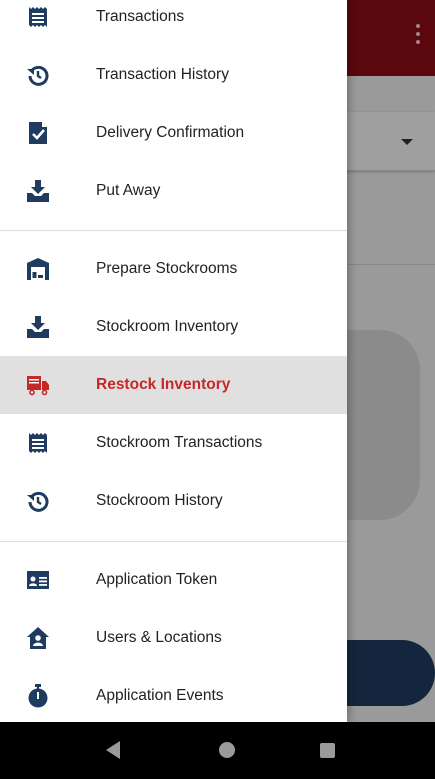 The width and height of the screenshot is (435, 779). I want to click on drawer-item-transactions: Transactions, so click(173, 23).